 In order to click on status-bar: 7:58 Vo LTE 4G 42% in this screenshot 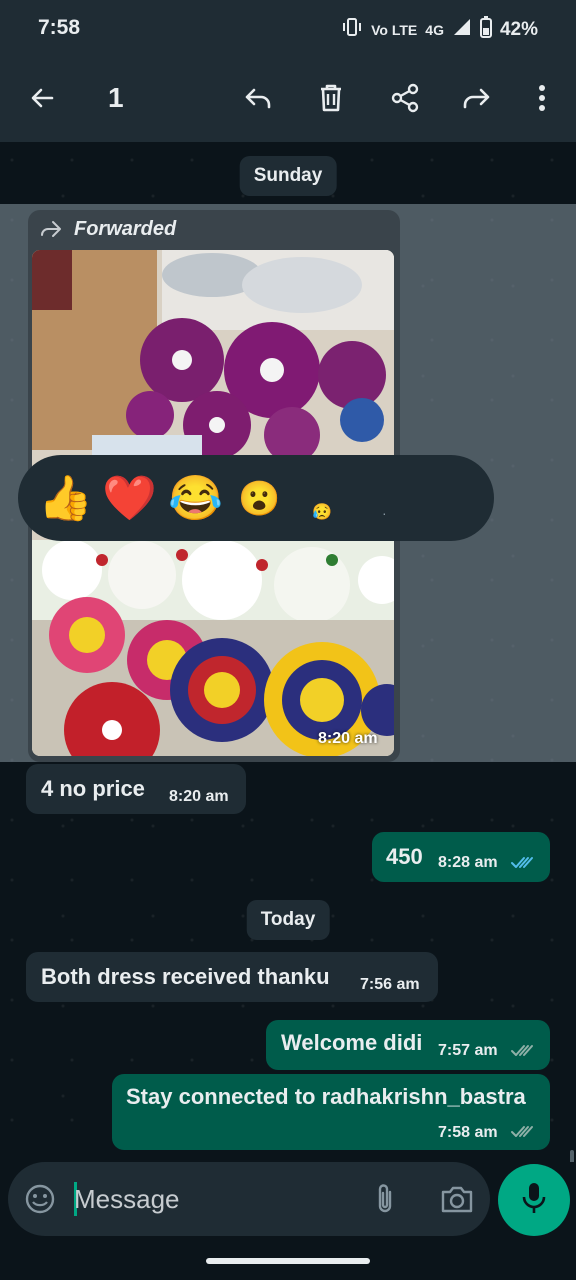, I will do `click(288, 28)`.